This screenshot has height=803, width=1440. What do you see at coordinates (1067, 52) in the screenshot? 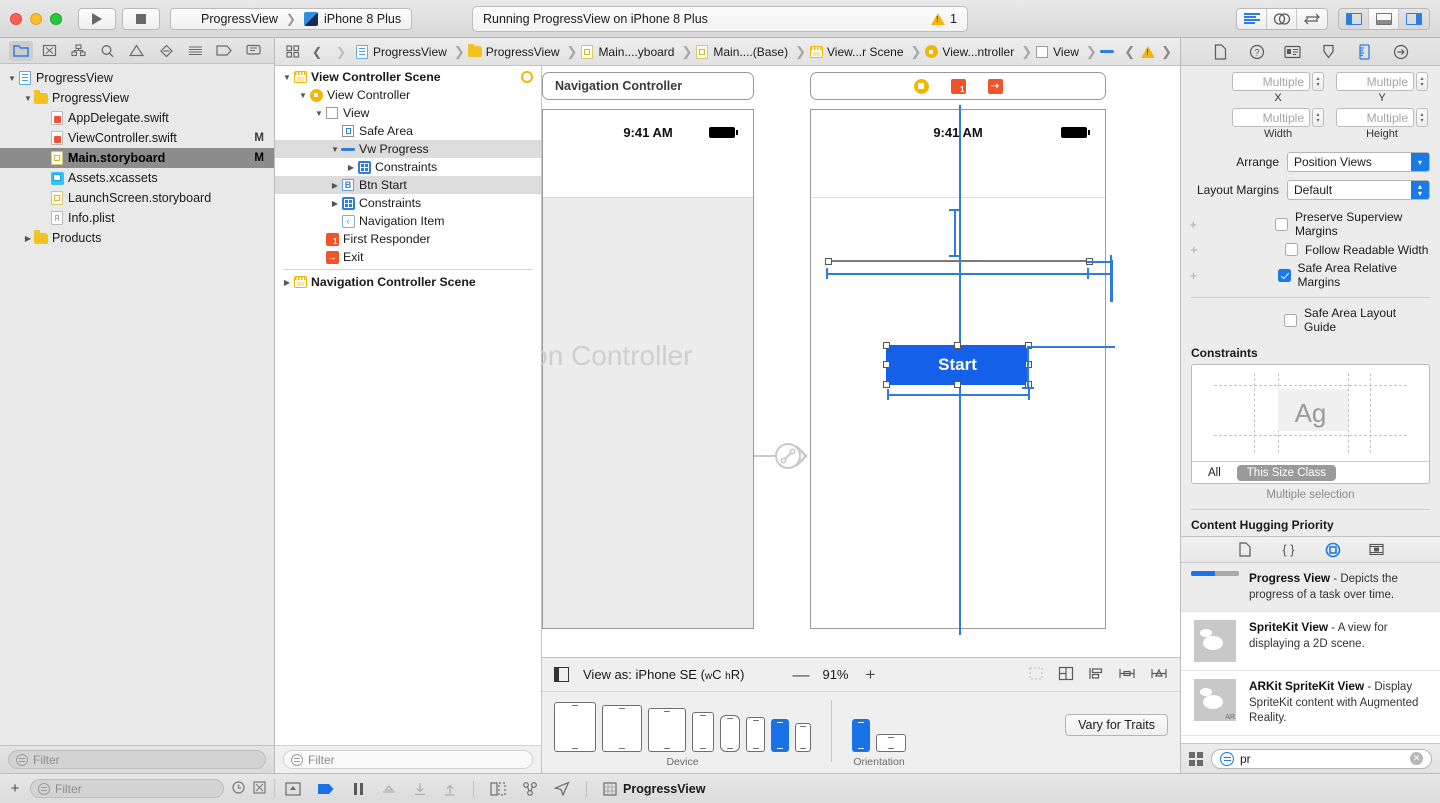
I see `breadcrumb-item: View ❯` at bounding box center [1067, 52].